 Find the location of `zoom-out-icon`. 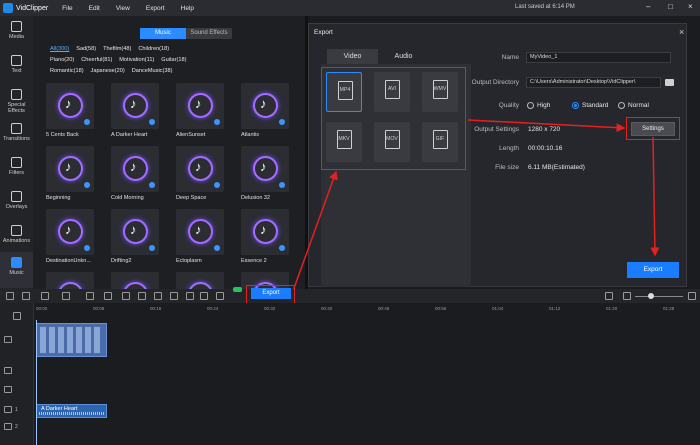

zoom-out-icon is located at coordinates (627, 296).